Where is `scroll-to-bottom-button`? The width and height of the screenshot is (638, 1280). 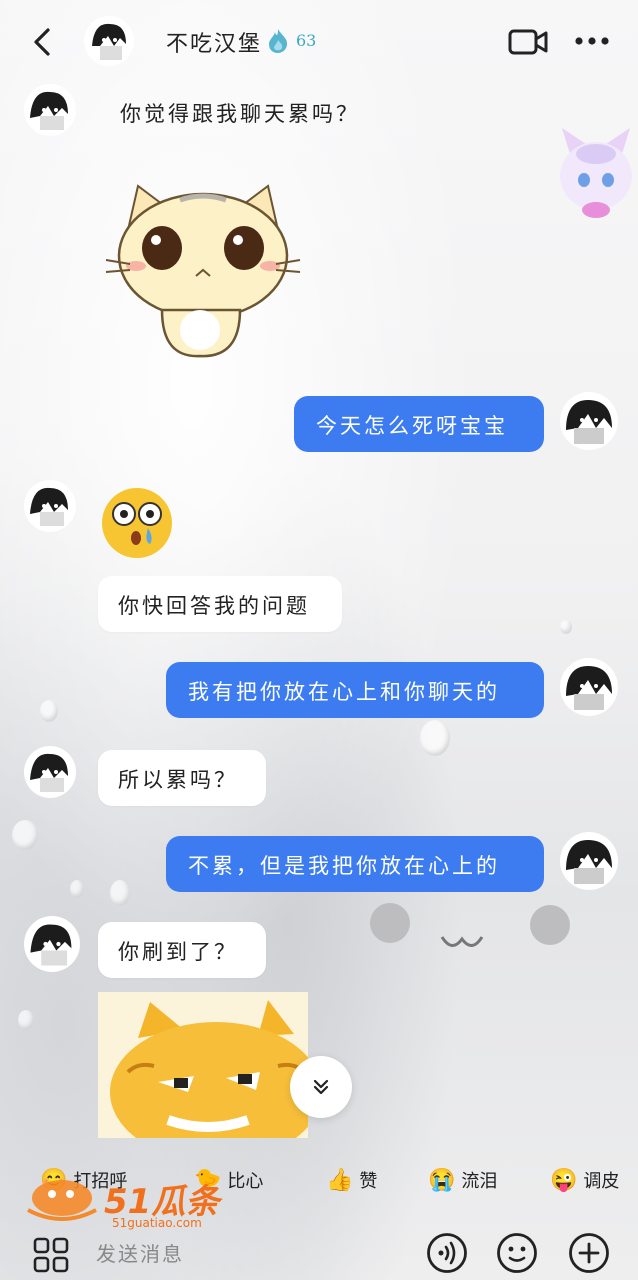
scroll-to-bottom-button is located at coordinates (321, 1087).